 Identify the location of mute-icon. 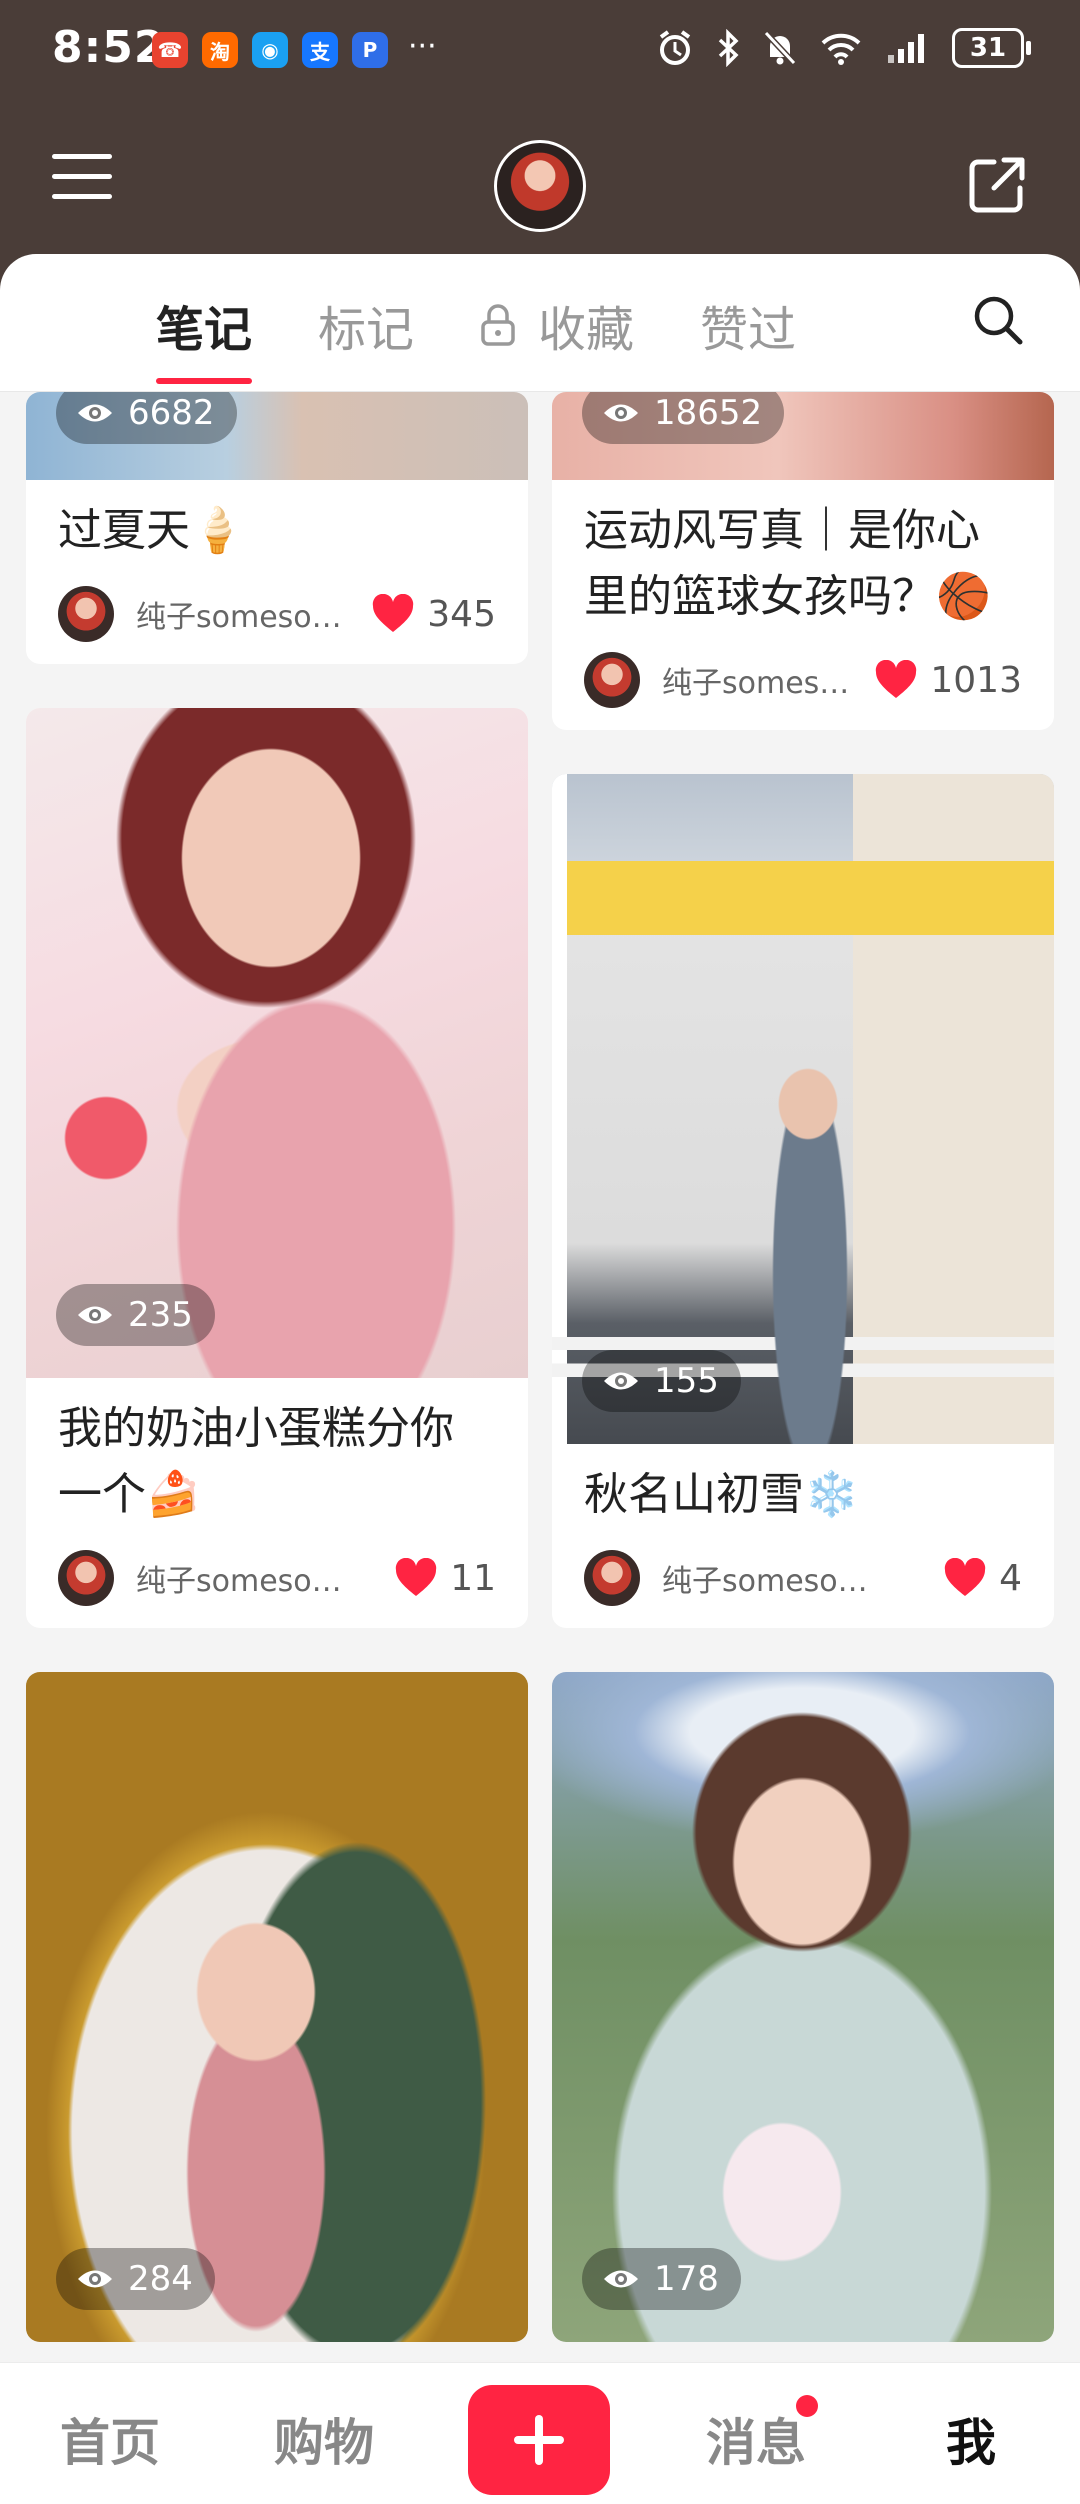
(780, 48).